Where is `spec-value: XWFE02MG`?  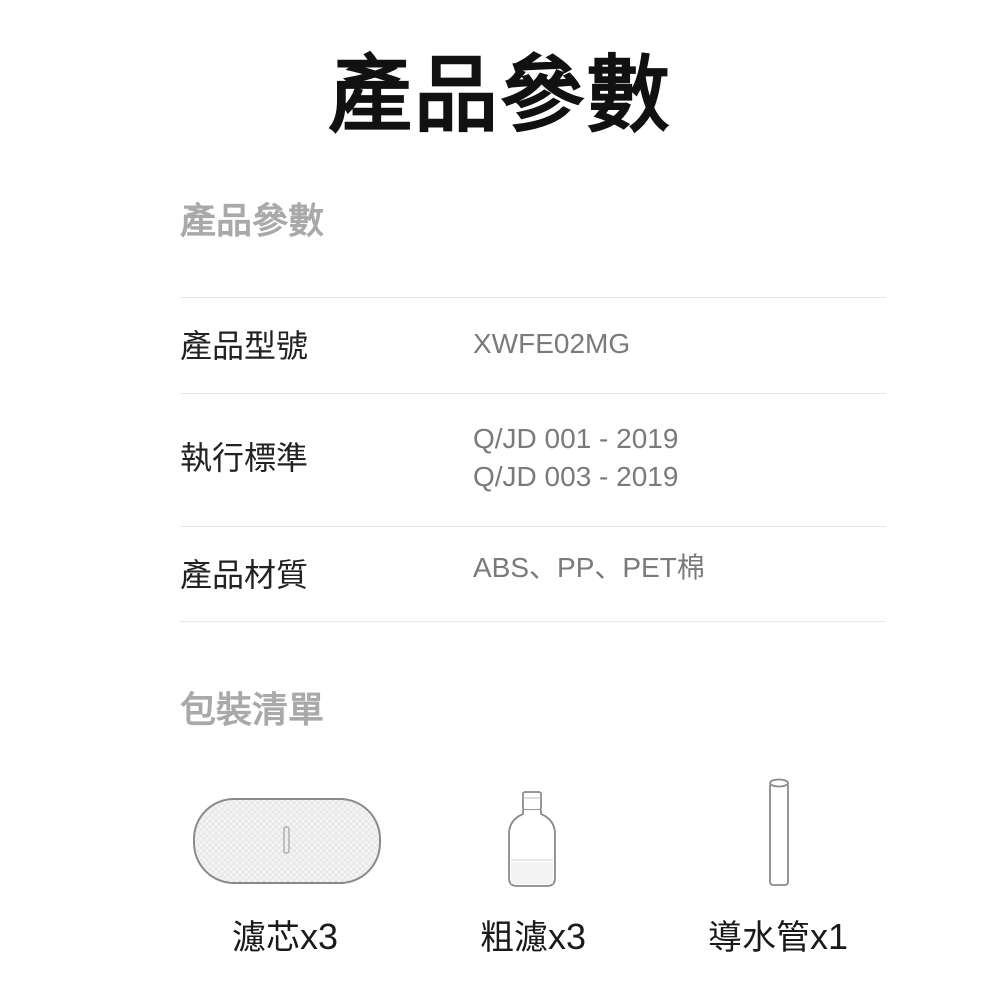 spec-value: XWFE02MG is located at coordinates (551, 344).